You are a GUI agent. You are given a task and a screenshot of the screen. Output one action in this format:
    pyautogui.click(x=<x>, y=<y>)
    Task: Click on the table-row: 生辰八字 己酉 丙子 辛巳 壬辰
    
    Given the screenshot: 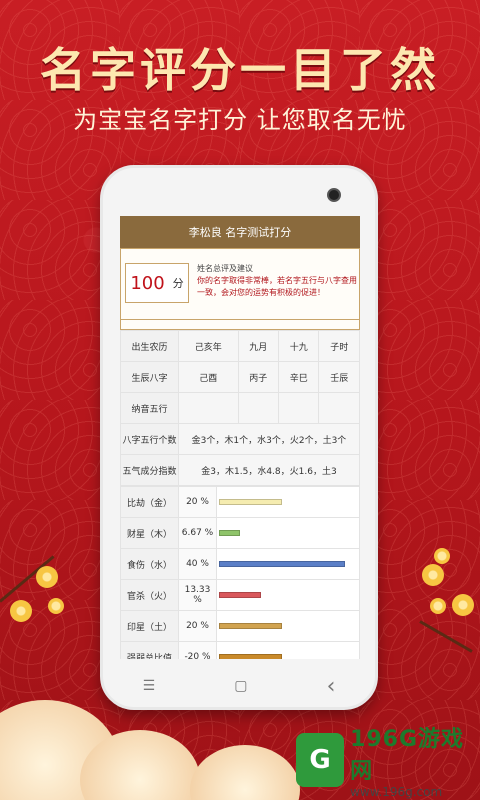 What is the action you would take?
    pyautogui.click(x=240, y=377)
    